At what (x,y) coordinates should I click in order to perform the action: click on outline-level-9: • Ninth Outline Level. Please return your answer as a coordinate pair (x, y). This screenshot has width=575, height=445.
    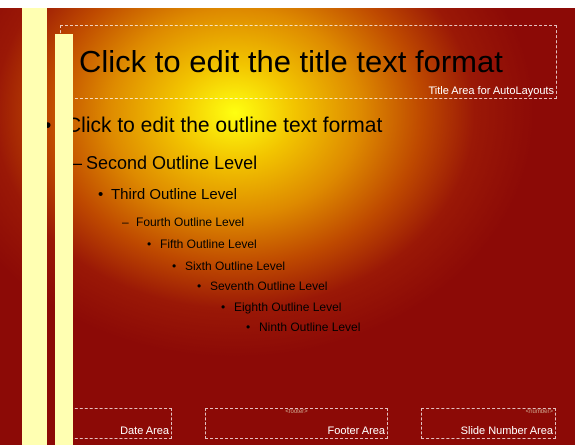
    Looking at the image, I should click on (303, 327).